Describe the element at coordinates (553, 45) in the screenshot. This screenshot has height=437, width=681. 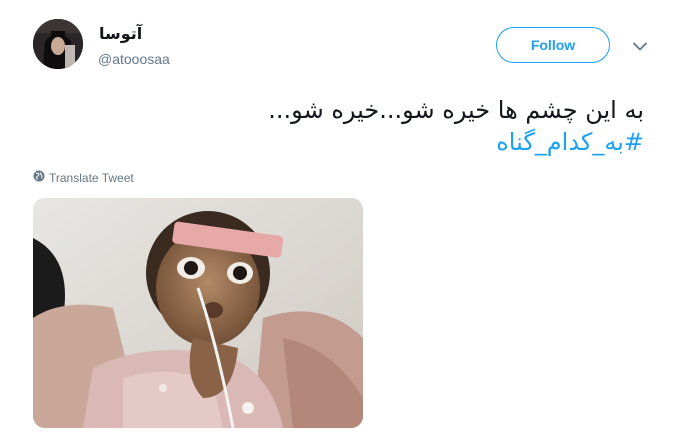
I see `follow-button: Follow` at that location.